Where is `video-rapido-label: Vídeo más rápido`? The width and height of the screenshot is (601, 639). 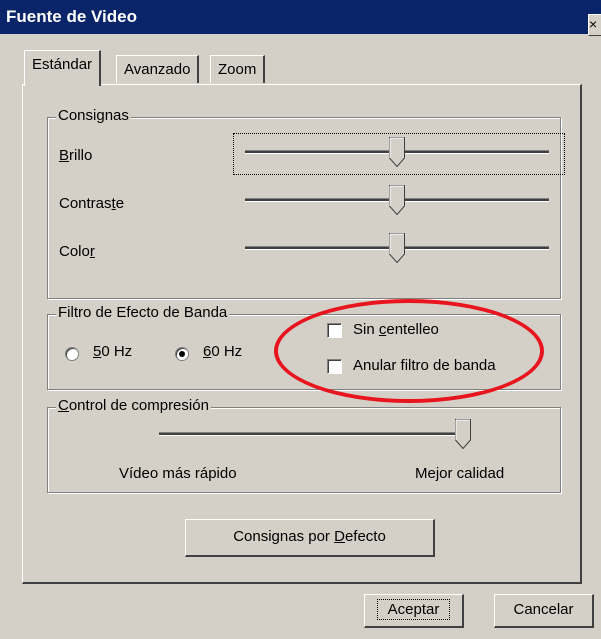 video-rapido-label: Vídeo más rápido is located at coordinates (178, 473).